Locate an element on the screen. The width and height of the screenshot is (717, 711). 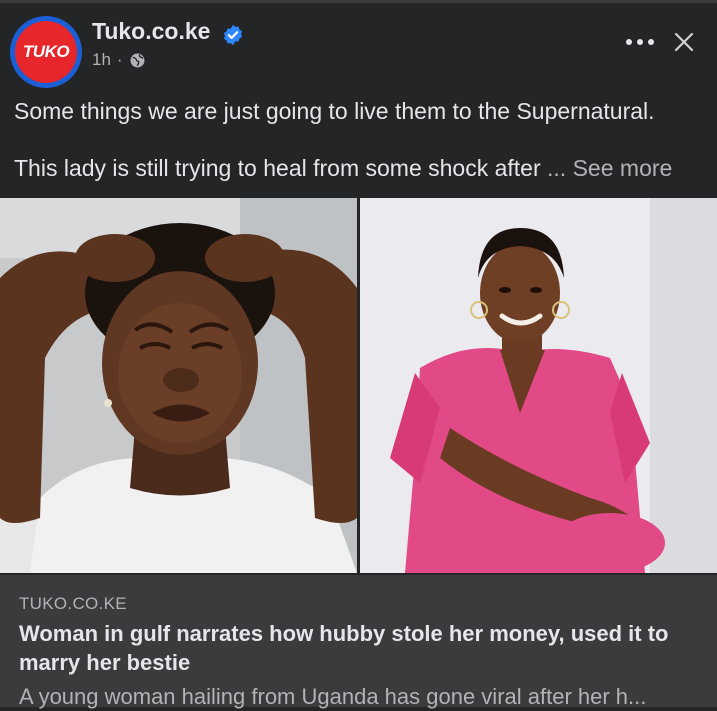
close-icon is located at coordinates (684, 42).